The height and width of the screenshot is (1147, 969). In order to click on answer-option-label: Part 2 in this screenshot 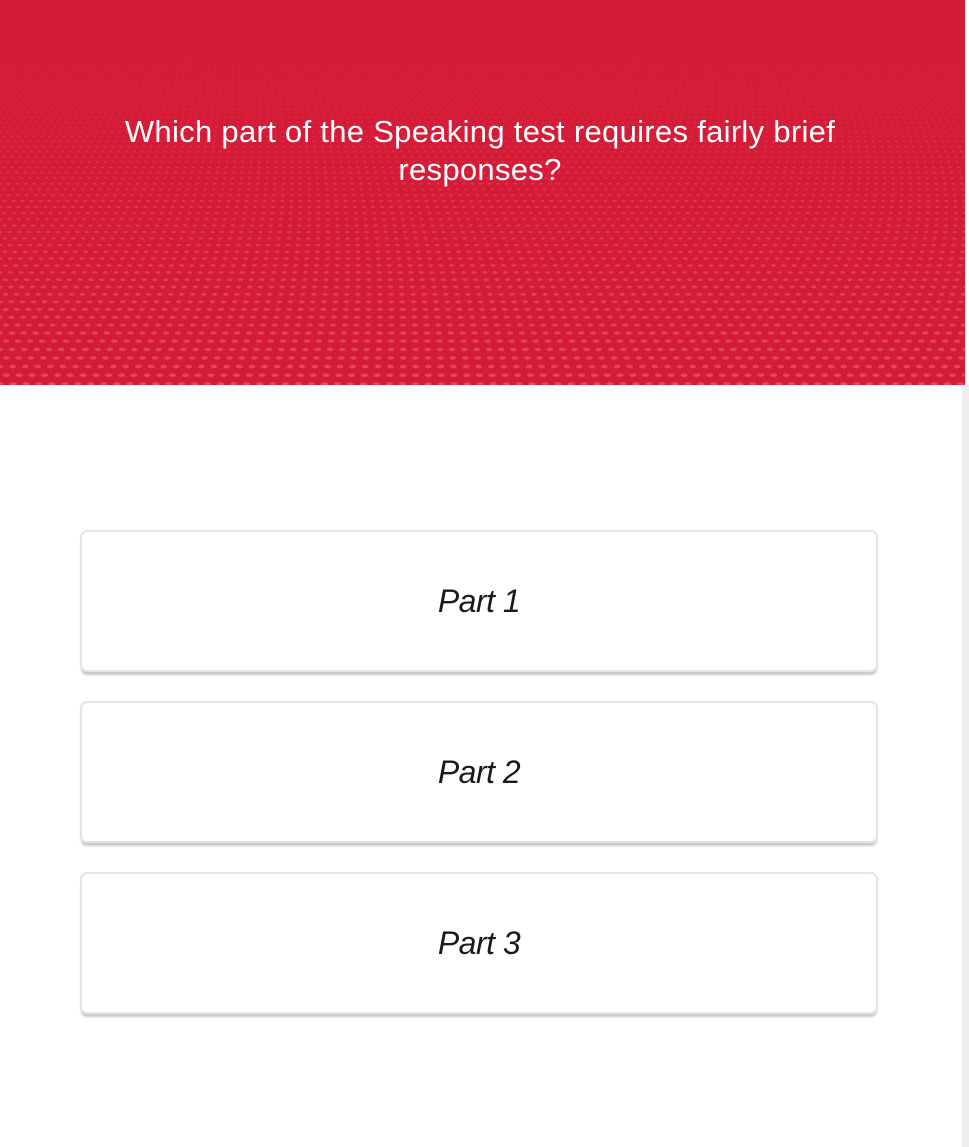, I will do `click(479, 771)`.